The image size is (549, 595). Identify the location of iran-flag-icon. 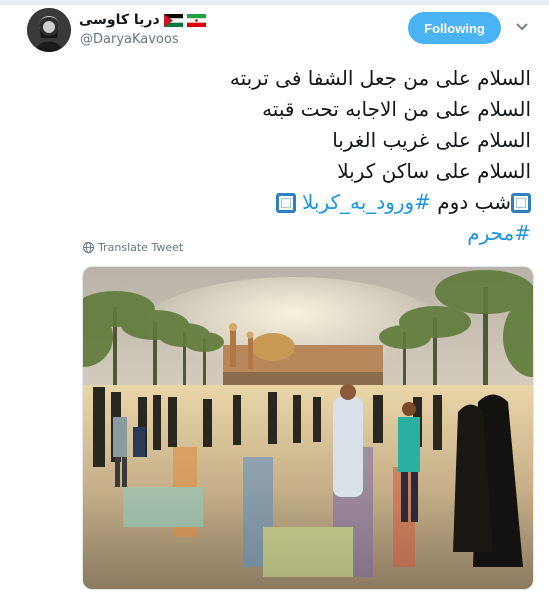
(196, 20).